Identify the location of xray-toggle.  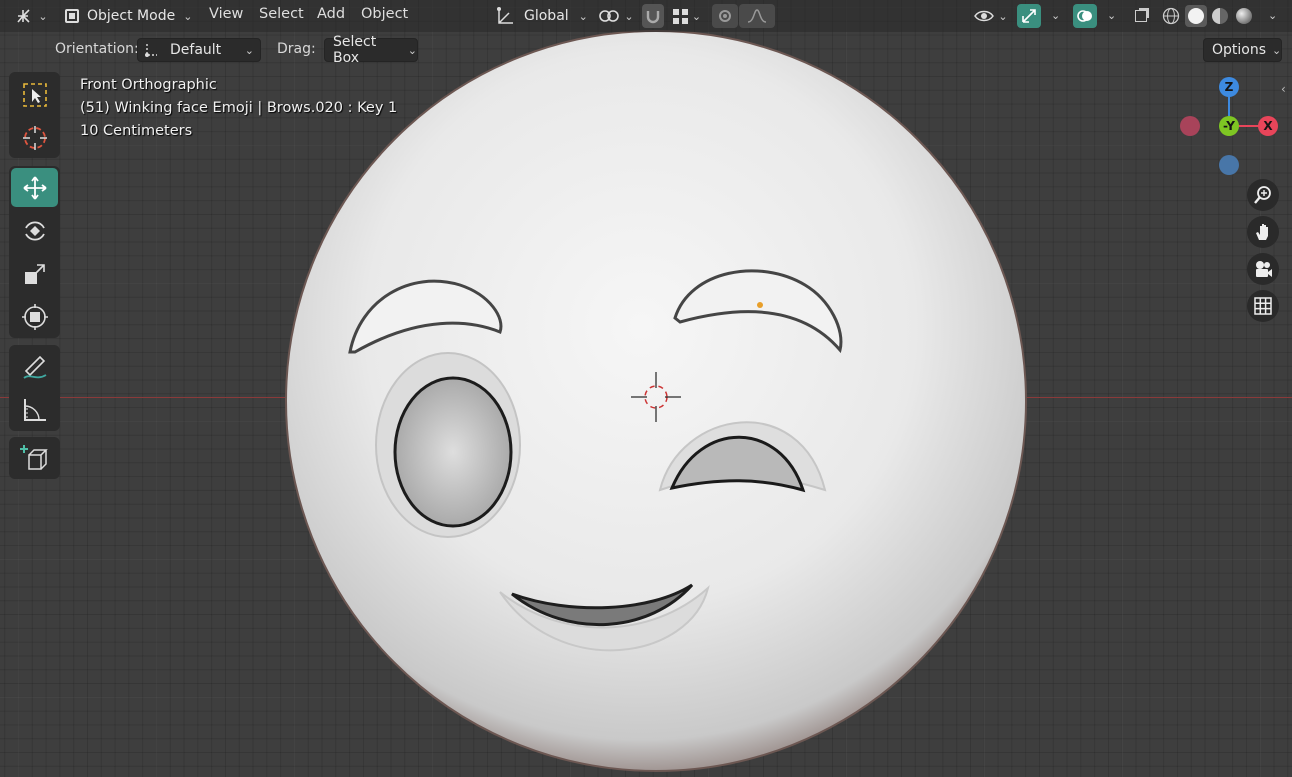
(1141, 16).